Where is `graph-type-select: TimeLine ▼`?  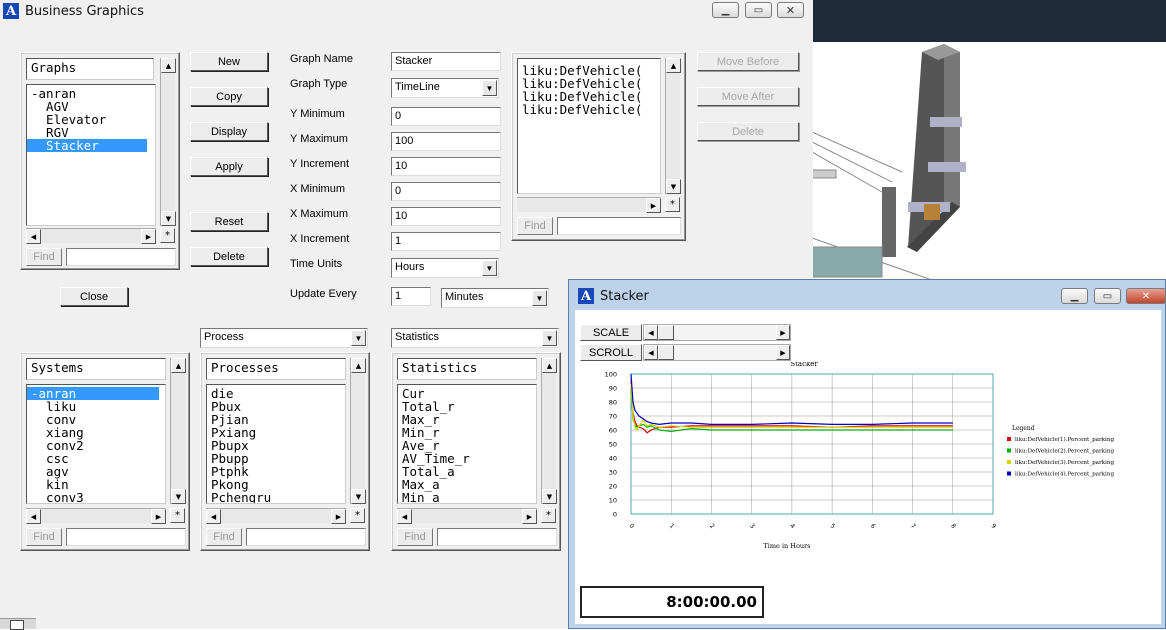 graph-type-select: TimeLine ▼ is located at coordinates (445, 88).